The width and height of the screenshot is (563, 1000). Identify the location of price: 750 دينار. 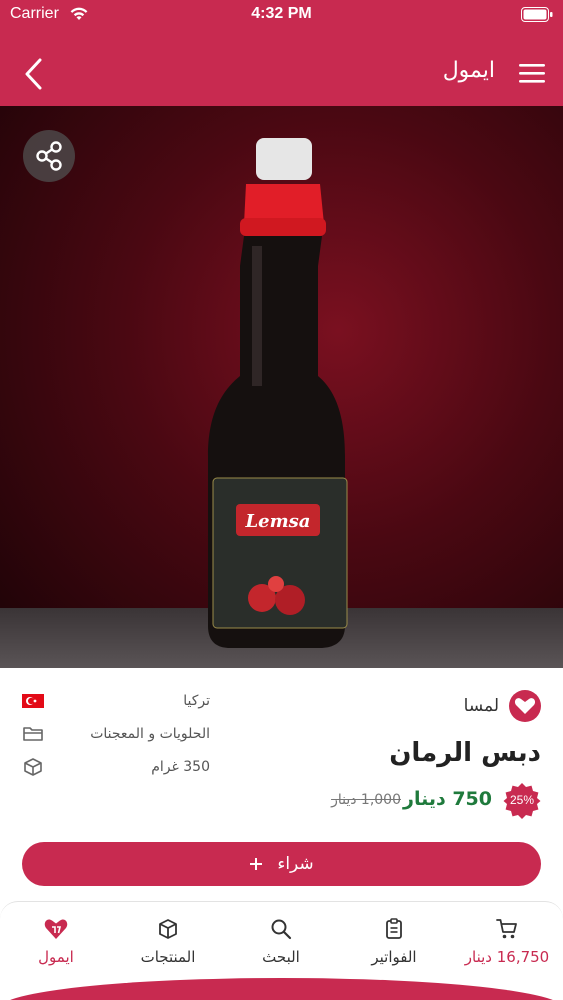
(447, 799).